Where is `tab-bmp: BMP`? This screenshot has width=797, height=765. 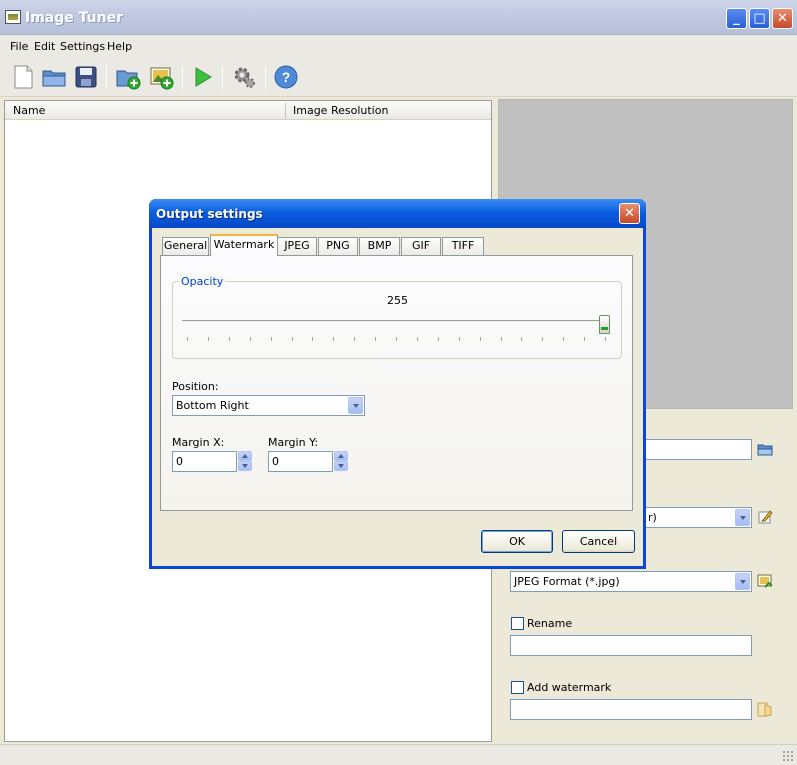
tab-bmp: BMP is located at coordinates (379, 246).